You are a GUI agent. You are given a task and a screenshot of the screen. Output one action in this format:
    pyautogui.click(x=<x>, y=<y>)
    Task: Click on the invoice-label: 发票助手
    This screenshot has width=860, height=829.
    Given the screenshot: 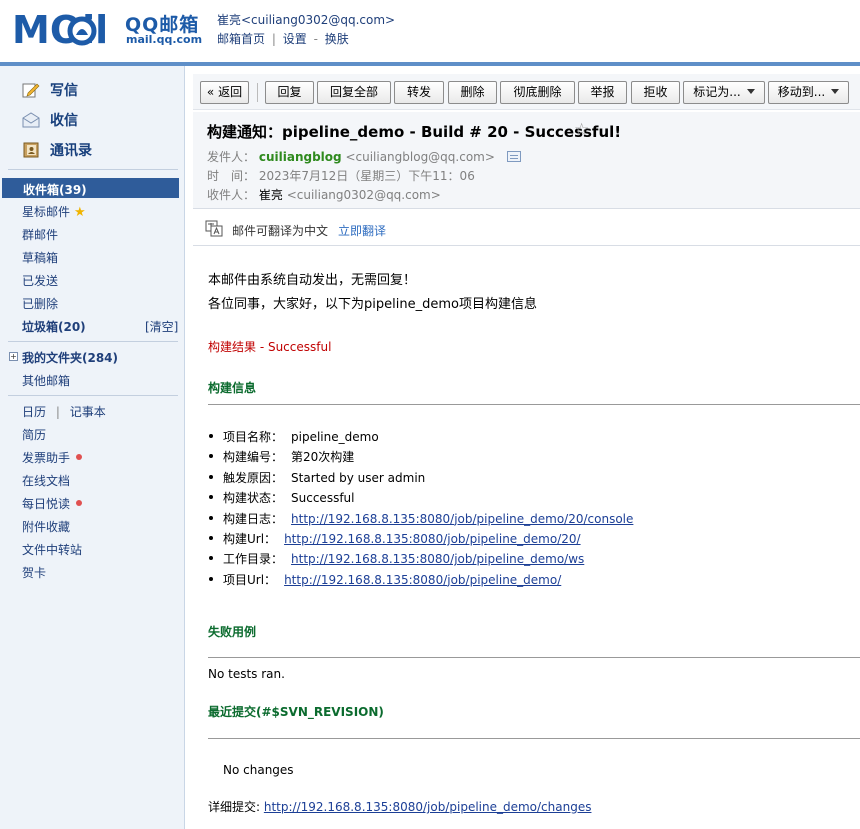 What is the action you would take?
    pyautogui.click(x=46, y=458)
    